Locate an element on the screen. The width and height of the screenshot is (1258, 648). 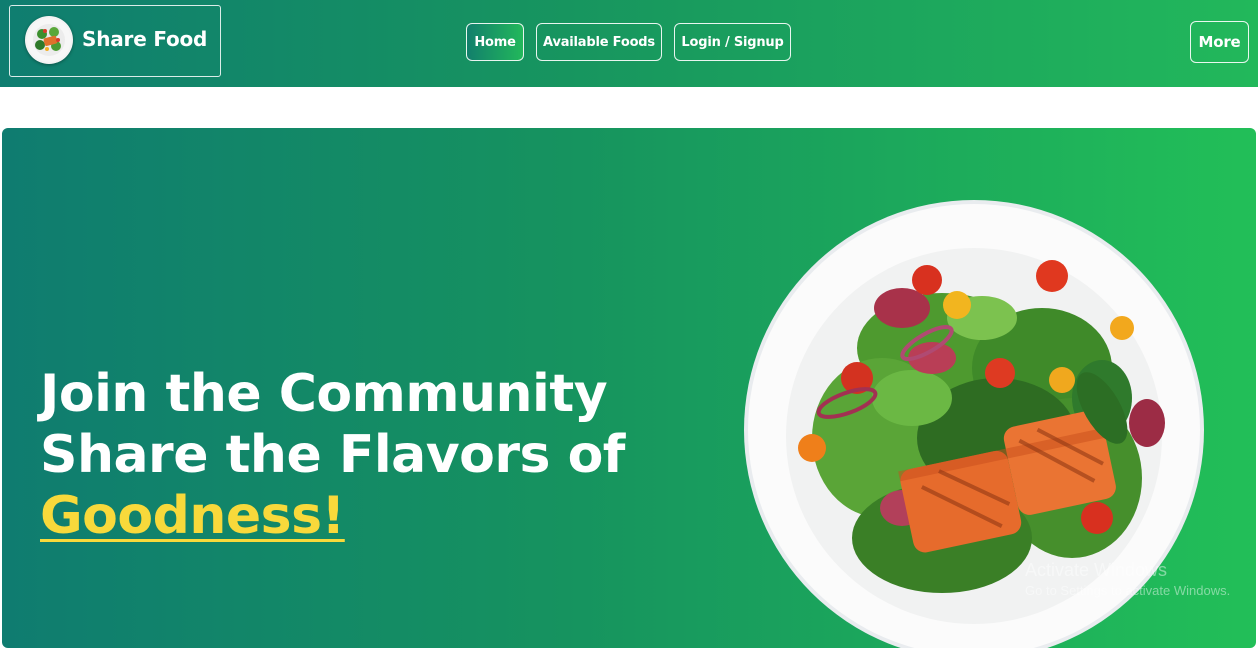
nav-home-label: Home is located at coordinates (495, 42).